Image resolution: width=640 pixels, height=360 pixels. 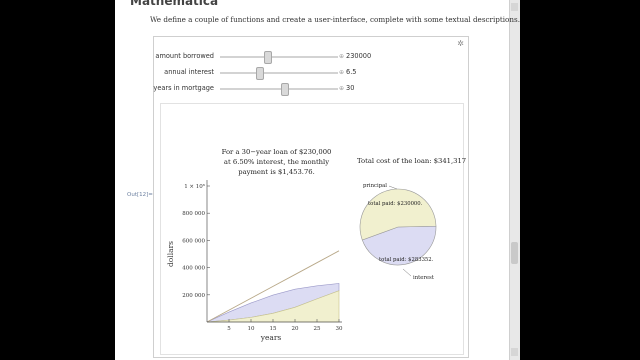 I want to click on slider-label: years in mortgage, so click(x=183, y=88).